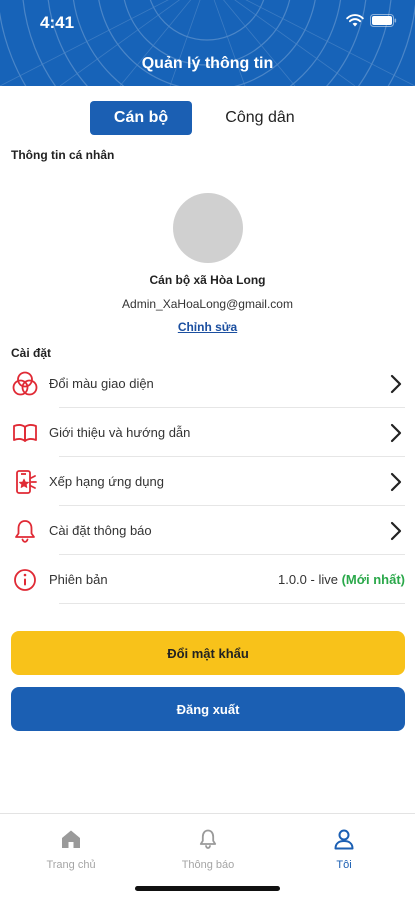 This screenshot has width=415, height=900. Describe the element at coordinates (207, 530) in the screenshot. I see `settings-item-notification-settings: Cài đặt thông báo` at that location.